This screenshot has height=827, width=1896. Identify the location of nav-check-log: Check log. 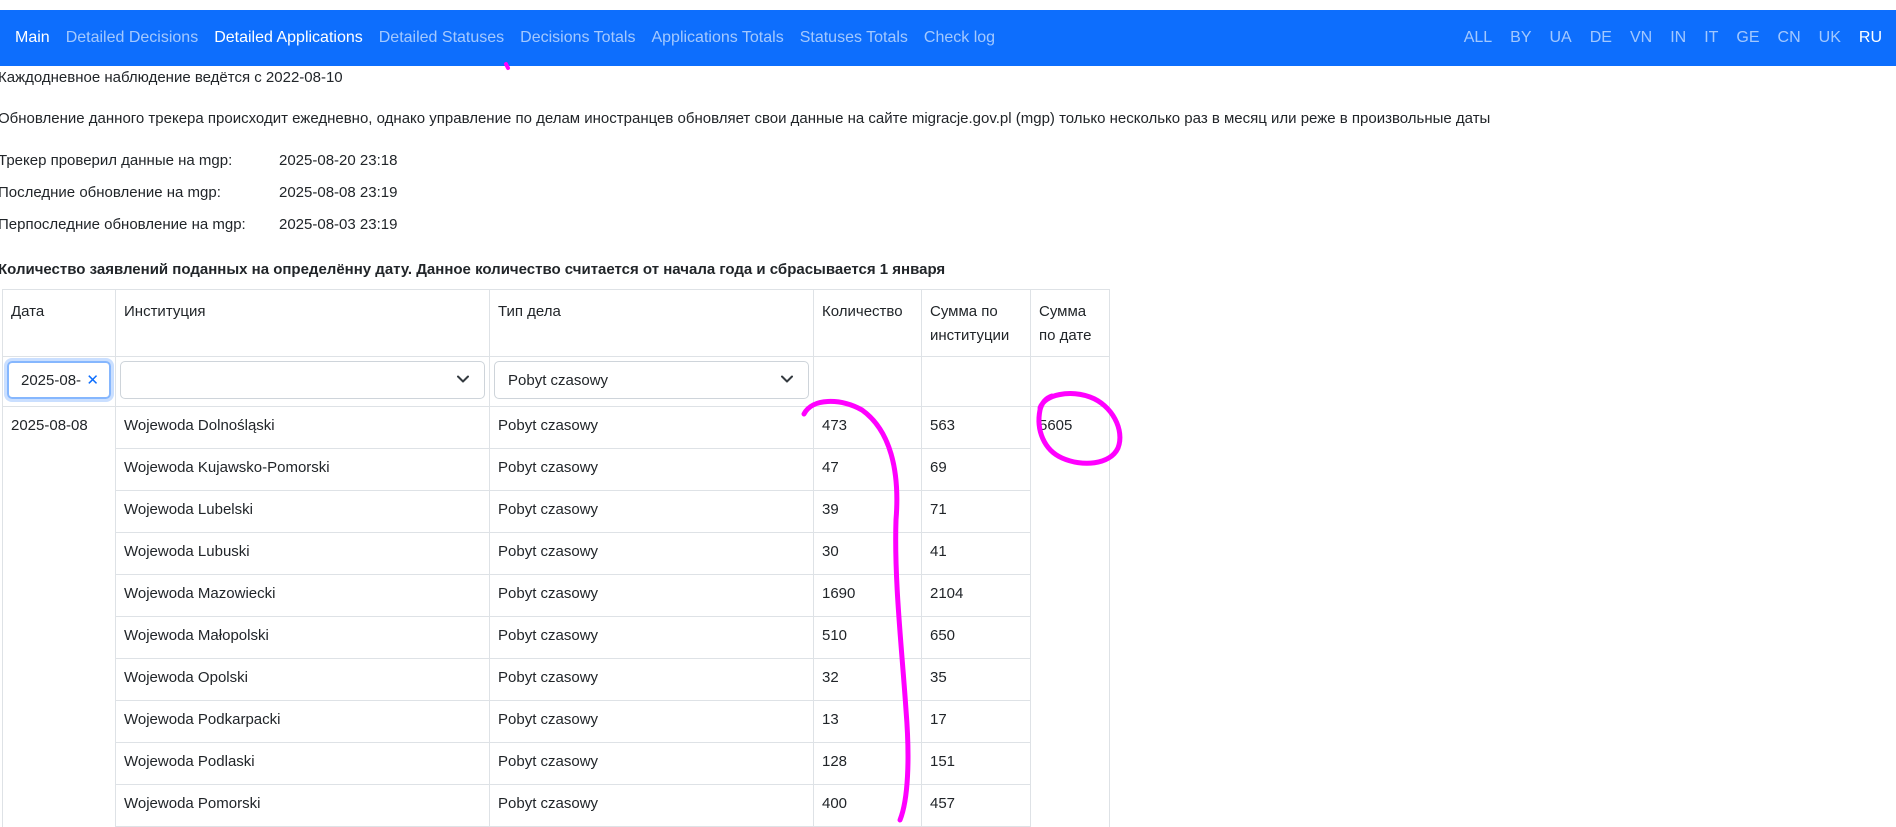
(959, 38).